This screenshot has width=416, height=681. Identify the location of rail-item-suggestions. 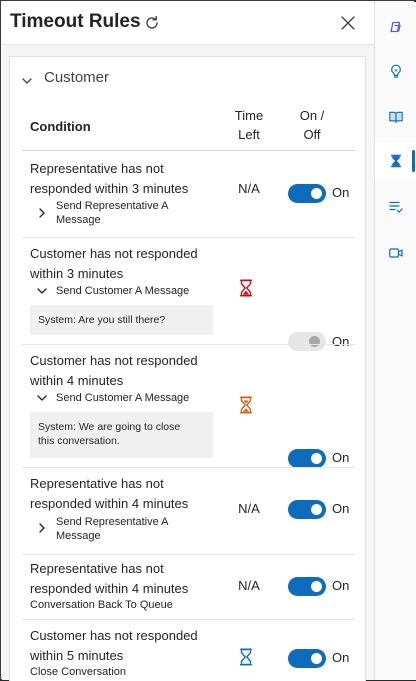
(395, 71).